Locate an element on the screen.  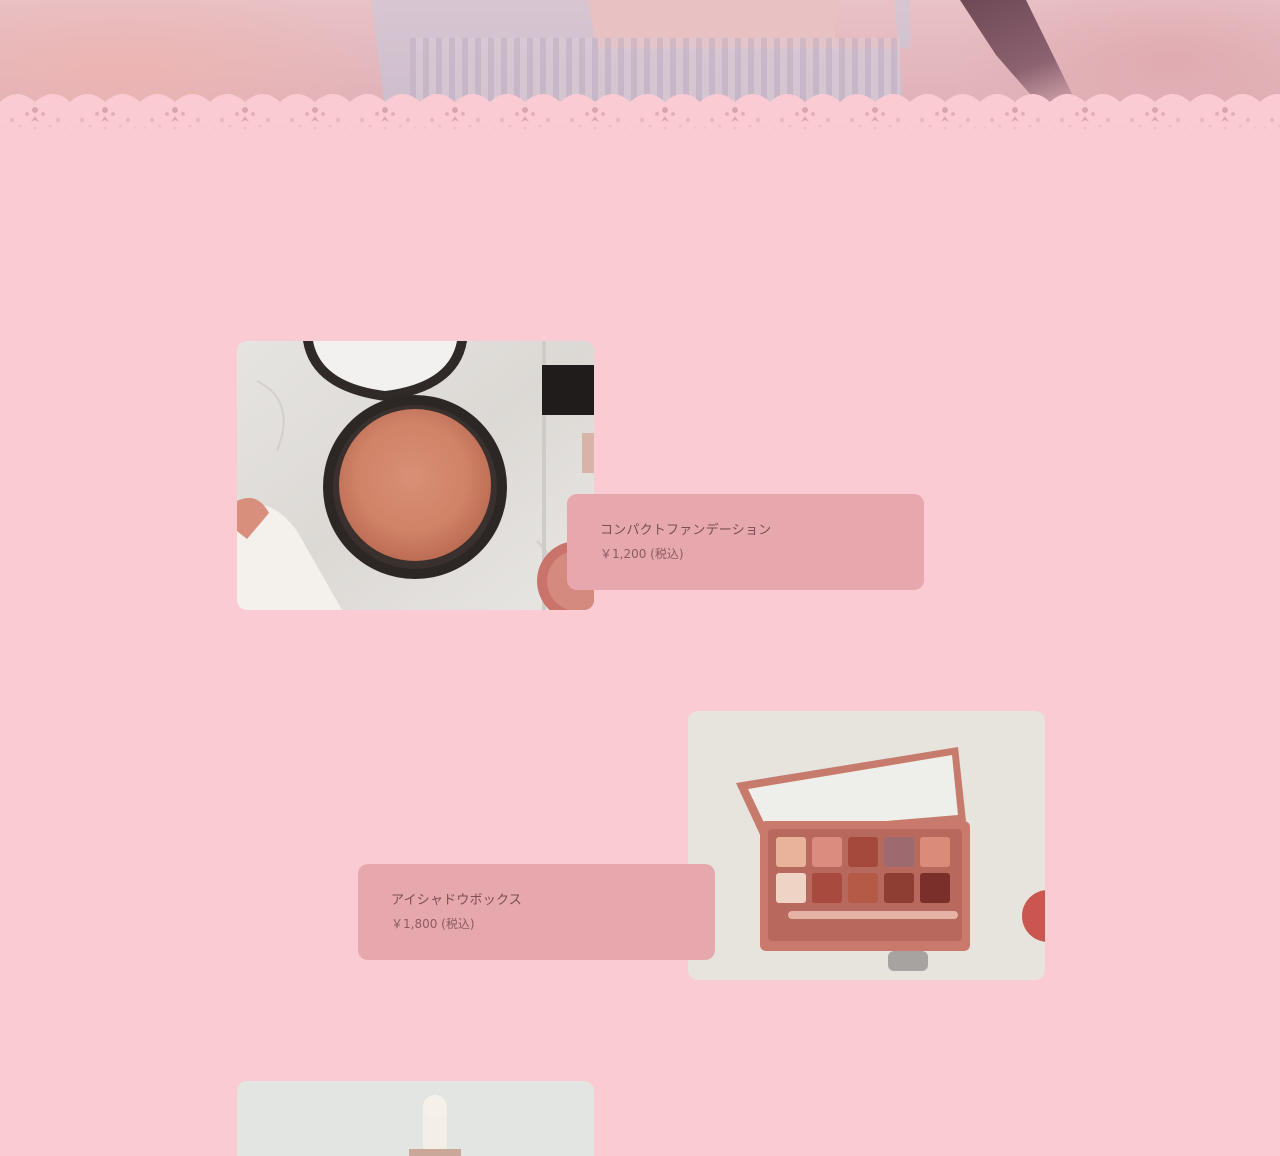
product-image-eyeshadow-palette is located at coordinates (866, 845).